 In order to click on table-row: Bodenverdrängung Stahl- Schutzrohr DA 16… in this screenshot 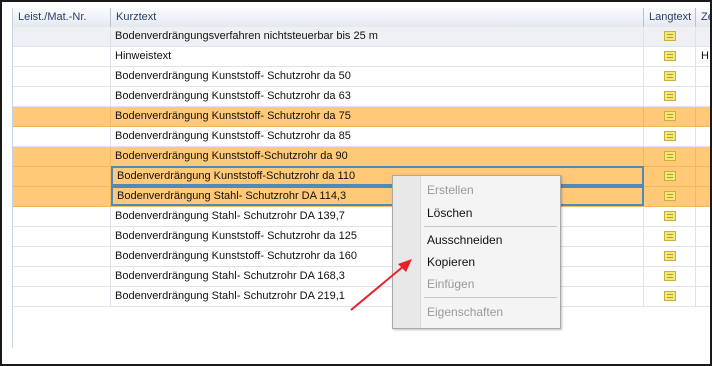, I will do `click(361, 277)`.